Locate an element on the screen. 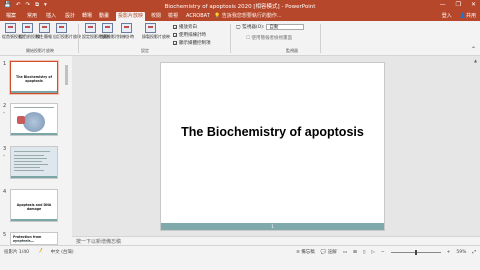 Image resolution: width=480 pixels, height=270 pixels. tab-insert: 插入 is located at coordinates (51, 16).